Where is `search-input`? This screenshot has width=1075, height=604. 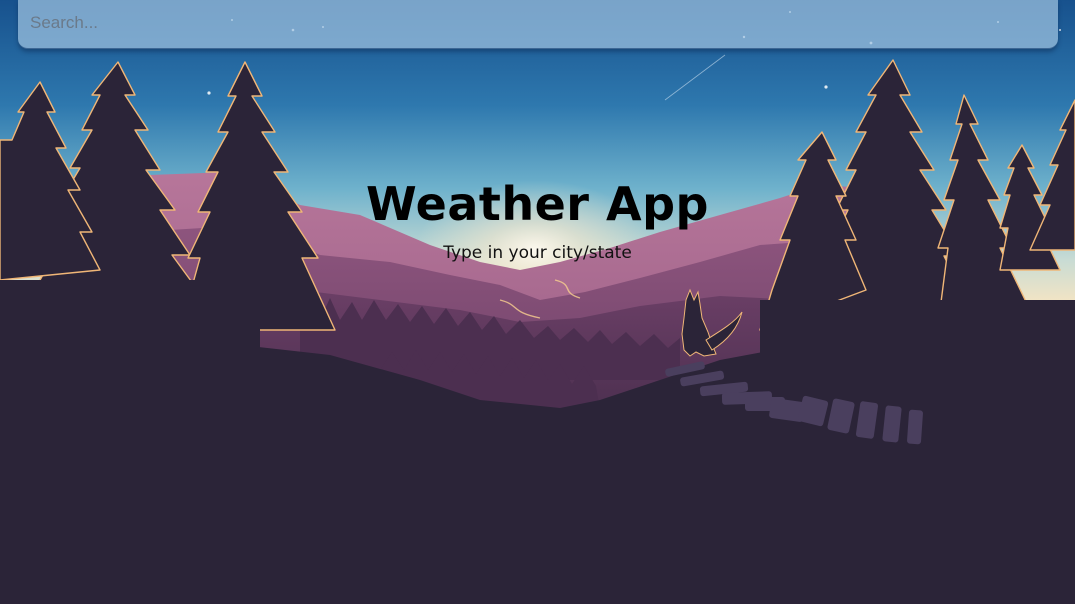
search-input is located at coordinates (538, 24).